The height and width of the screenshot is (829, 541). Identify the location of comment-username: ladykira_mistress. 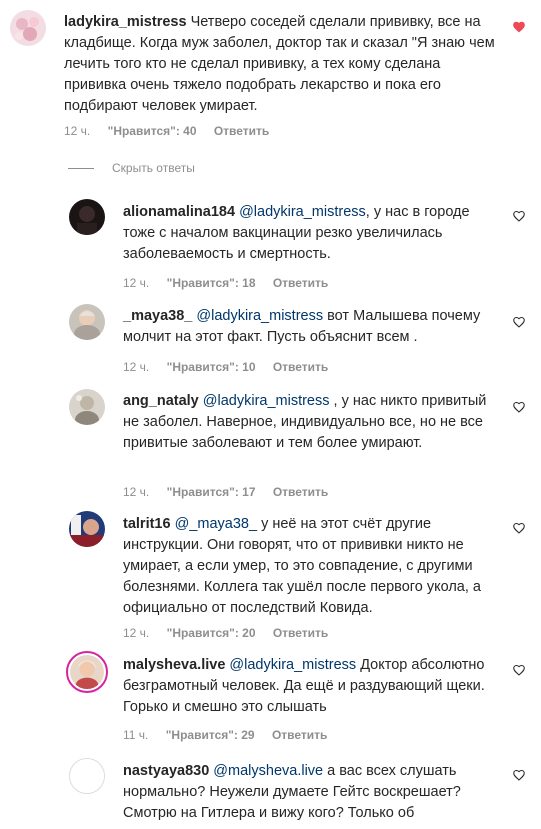
(125, 22).